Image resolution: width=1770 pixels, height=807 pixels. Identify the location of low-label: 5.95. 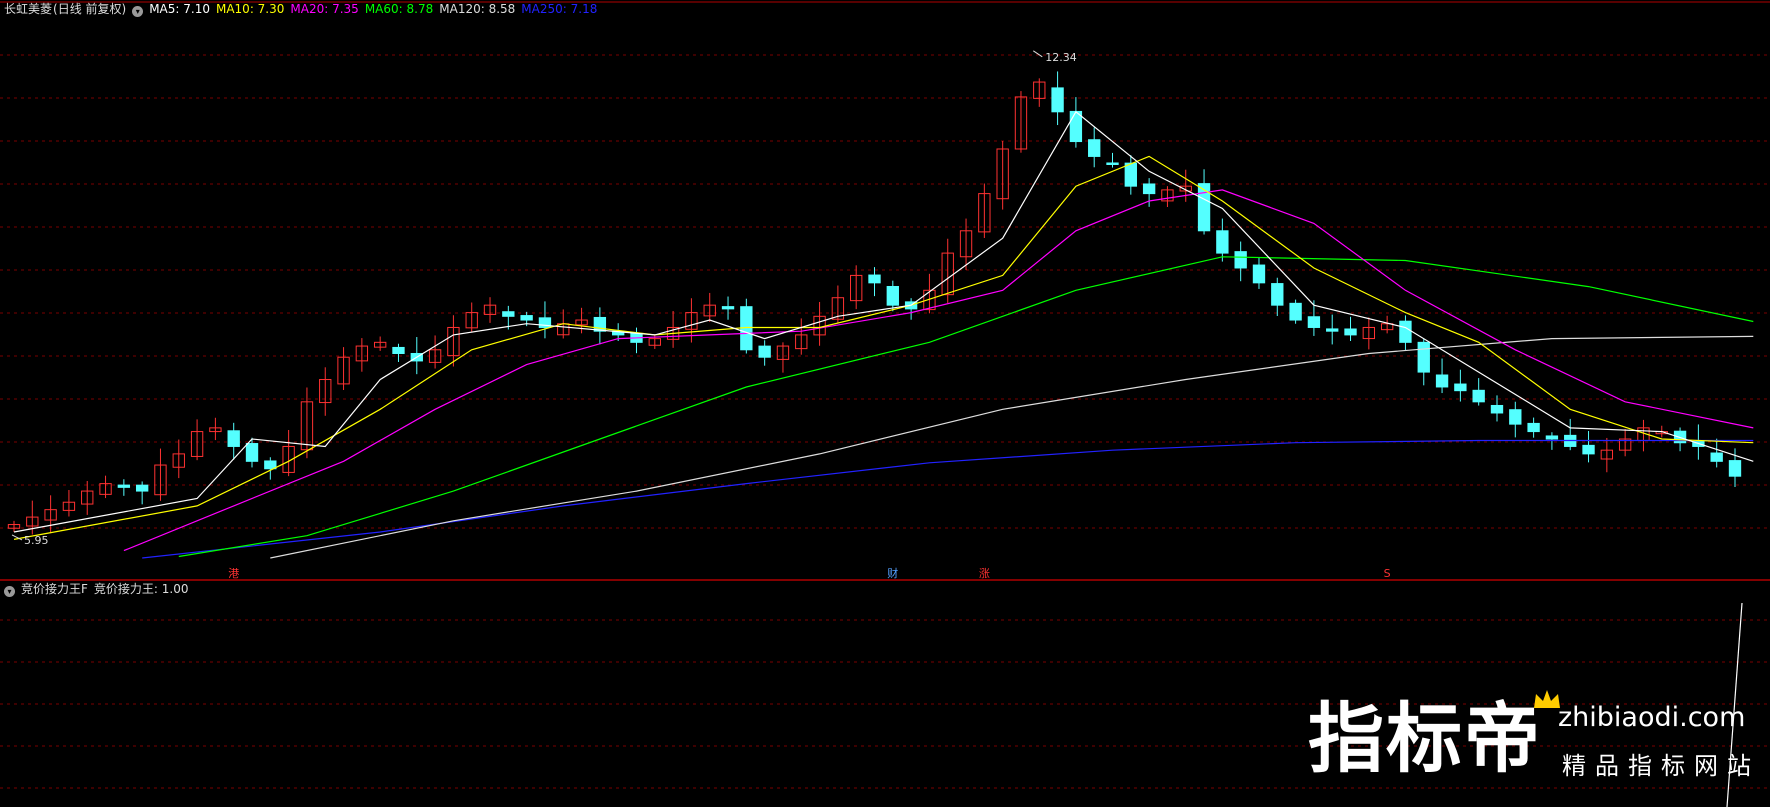
(36, 540).